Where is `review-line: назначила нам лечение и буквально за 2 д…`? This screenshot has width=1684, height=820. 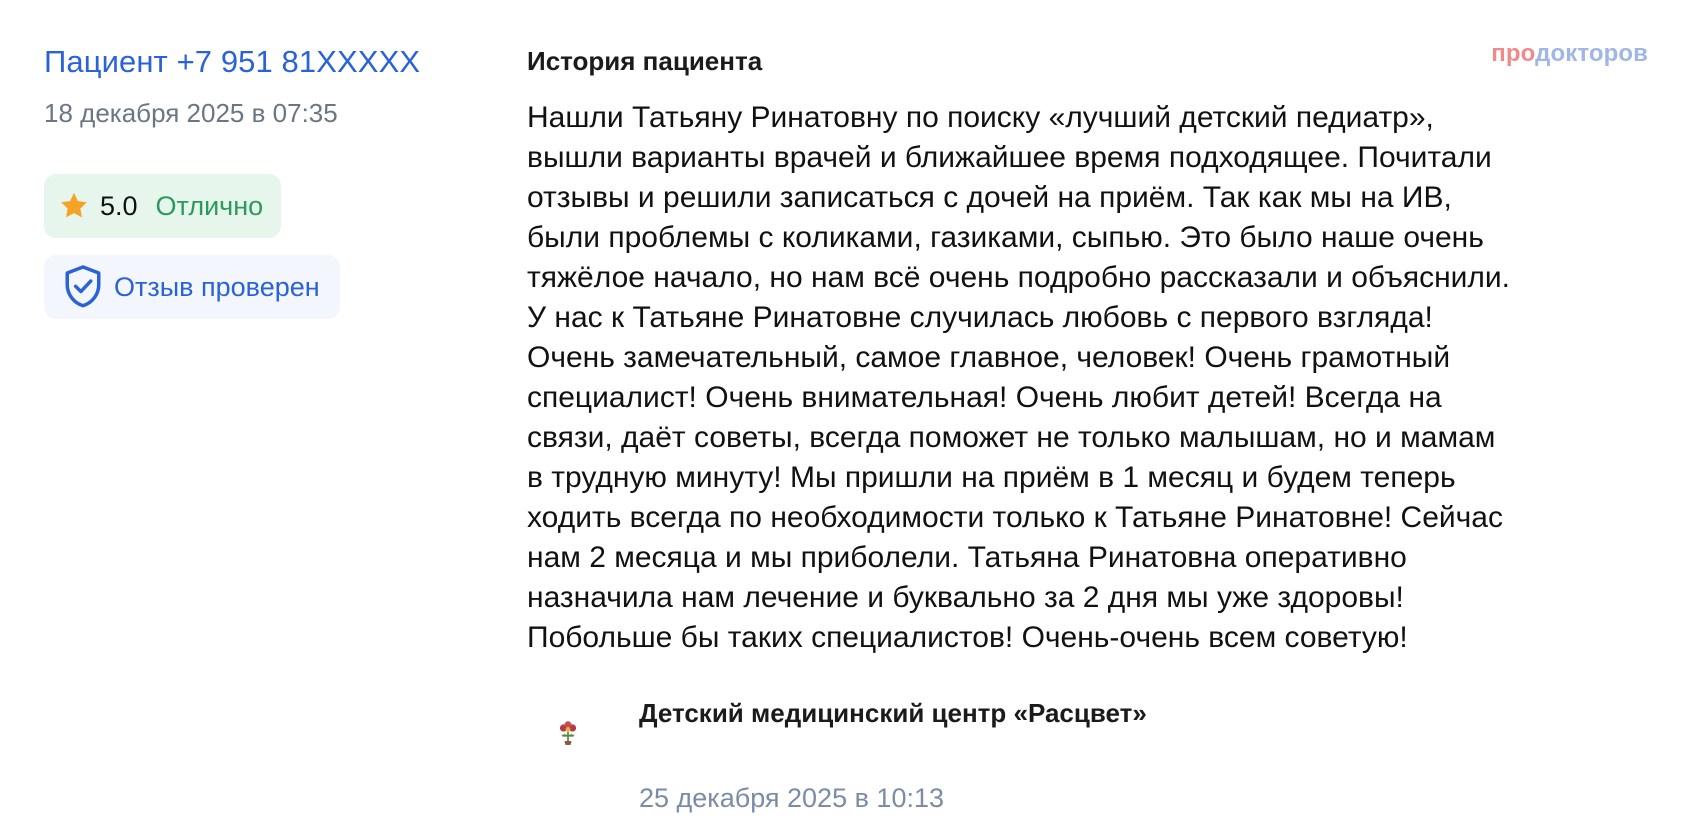
review-line: назначила нам лечение и буквально за 2 д… is located at coordinates (965, 597).